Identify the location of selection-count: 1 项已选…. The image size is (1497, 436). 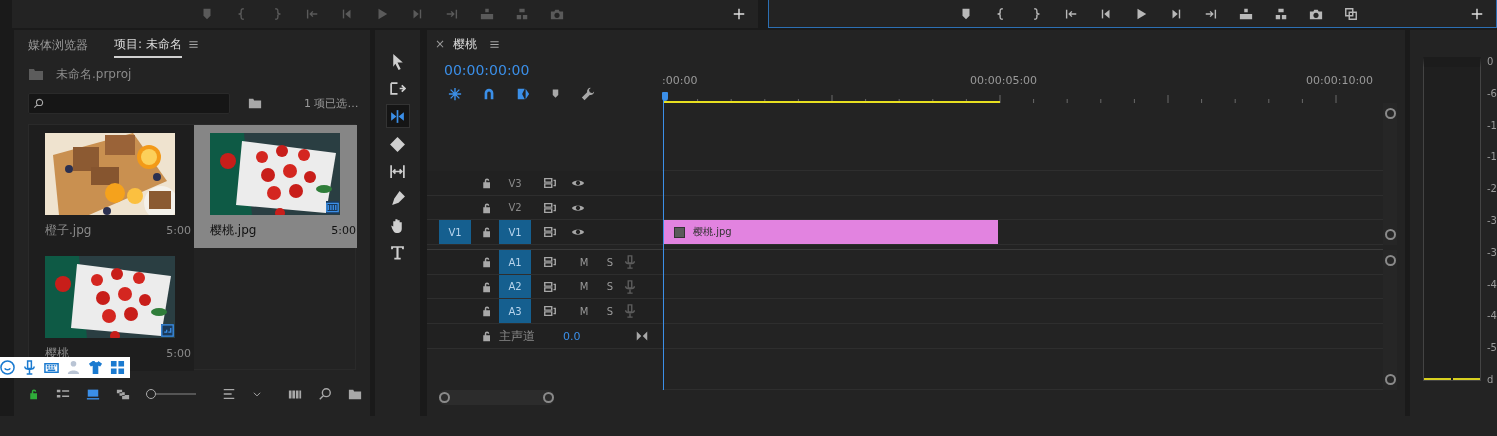
(331, 103).